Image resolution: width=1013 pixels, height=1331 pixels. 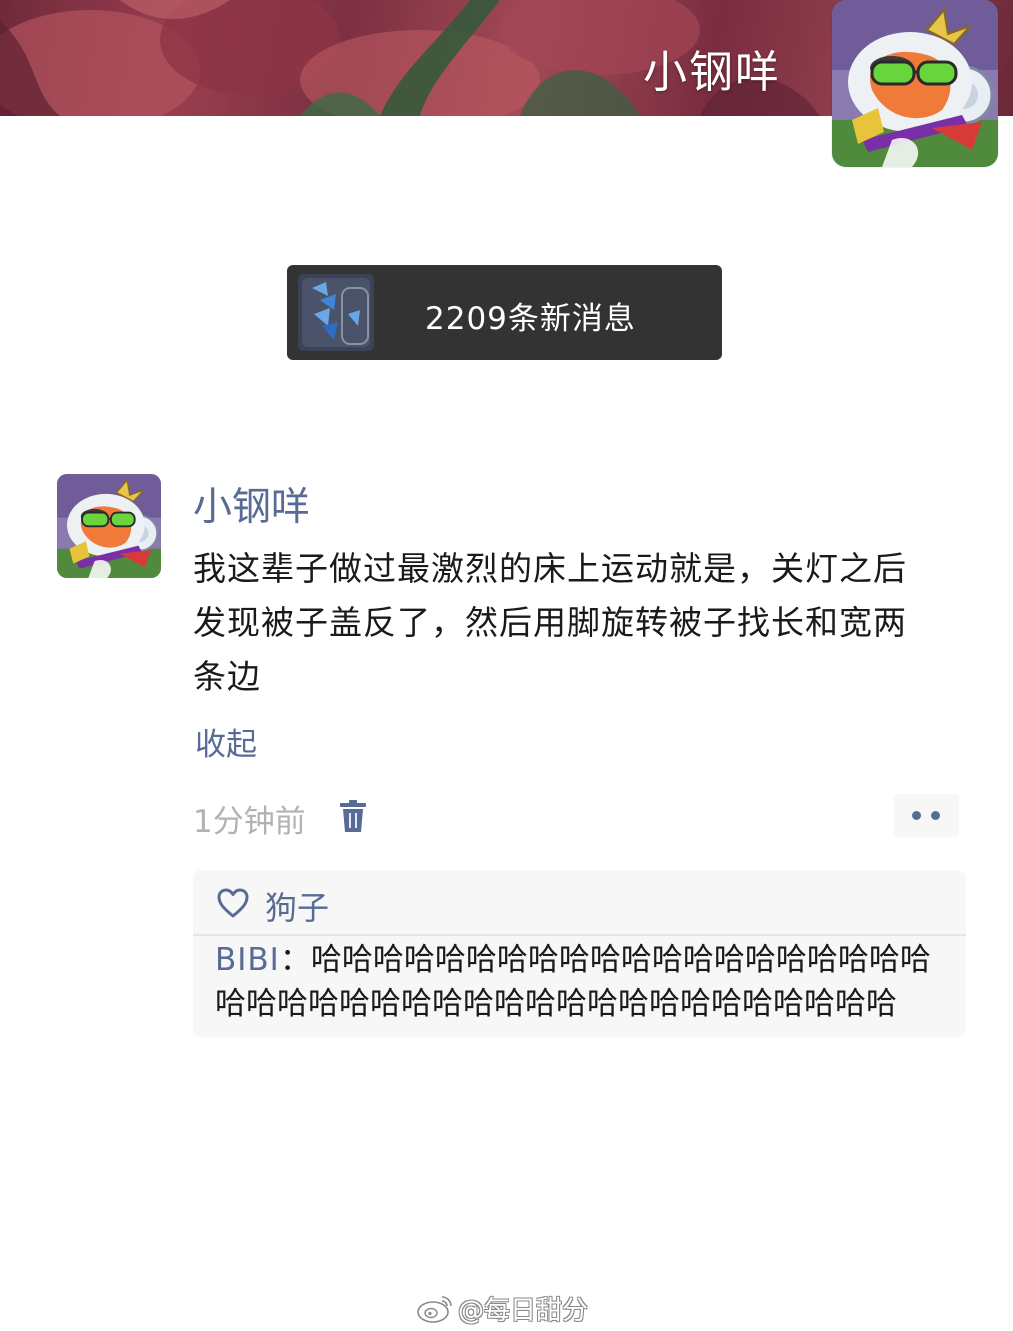 I want to click on header-avatar, so click(x=915, y=83).